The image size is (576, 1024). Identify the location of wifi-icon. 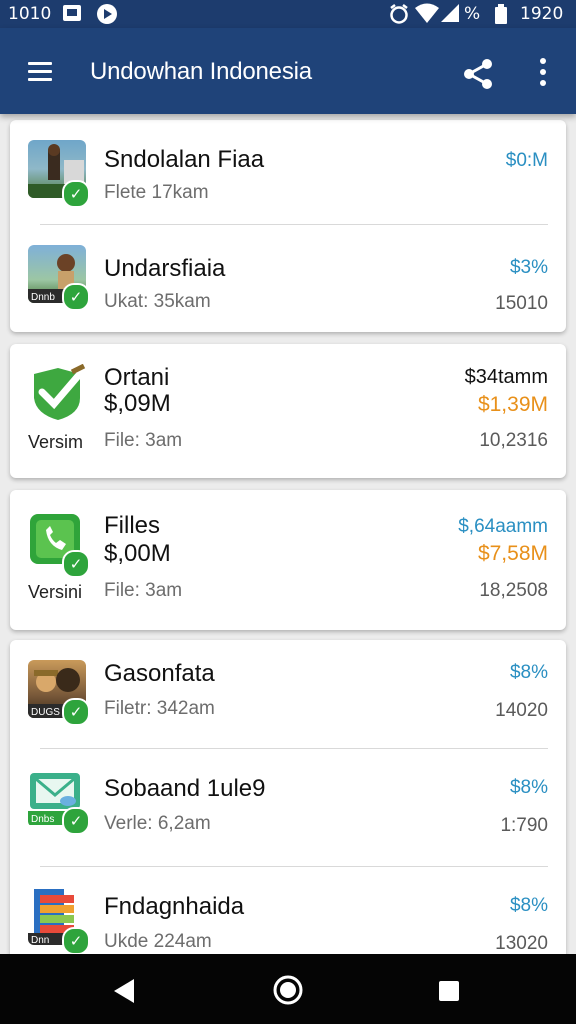
(427, 16).